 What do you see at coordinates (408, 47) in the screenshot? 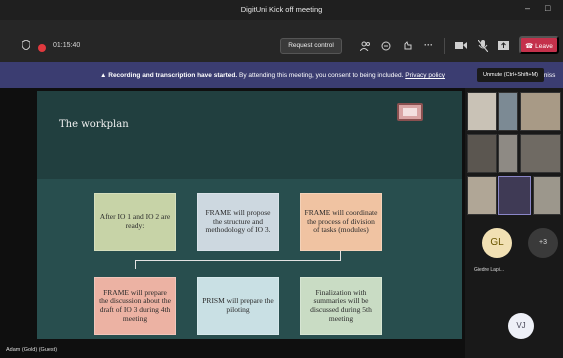
I see `reactions-icon` at bounding box center [408, 47].